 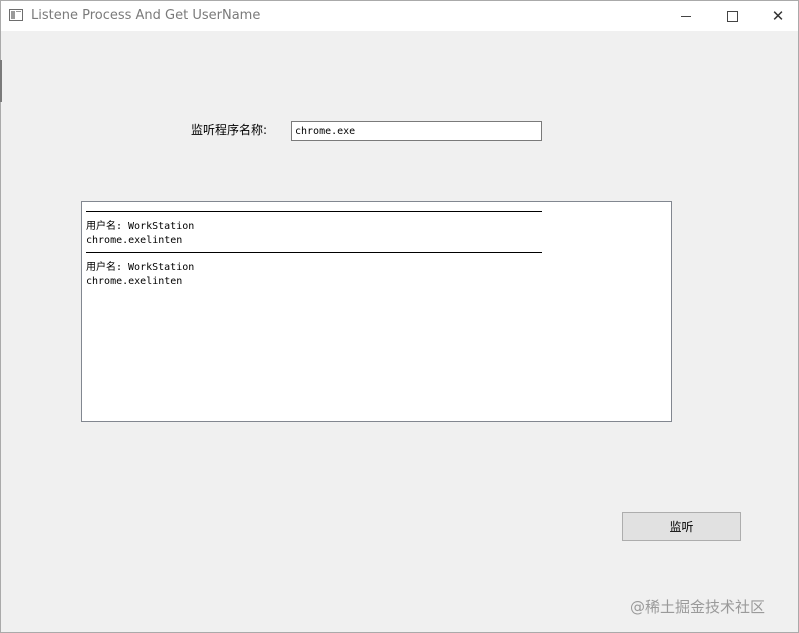 What do you see at coordinates (146, 15) in the screenshot?
I see `window-title: Listene Process And Get UserName` at bounding box center [146, 15].